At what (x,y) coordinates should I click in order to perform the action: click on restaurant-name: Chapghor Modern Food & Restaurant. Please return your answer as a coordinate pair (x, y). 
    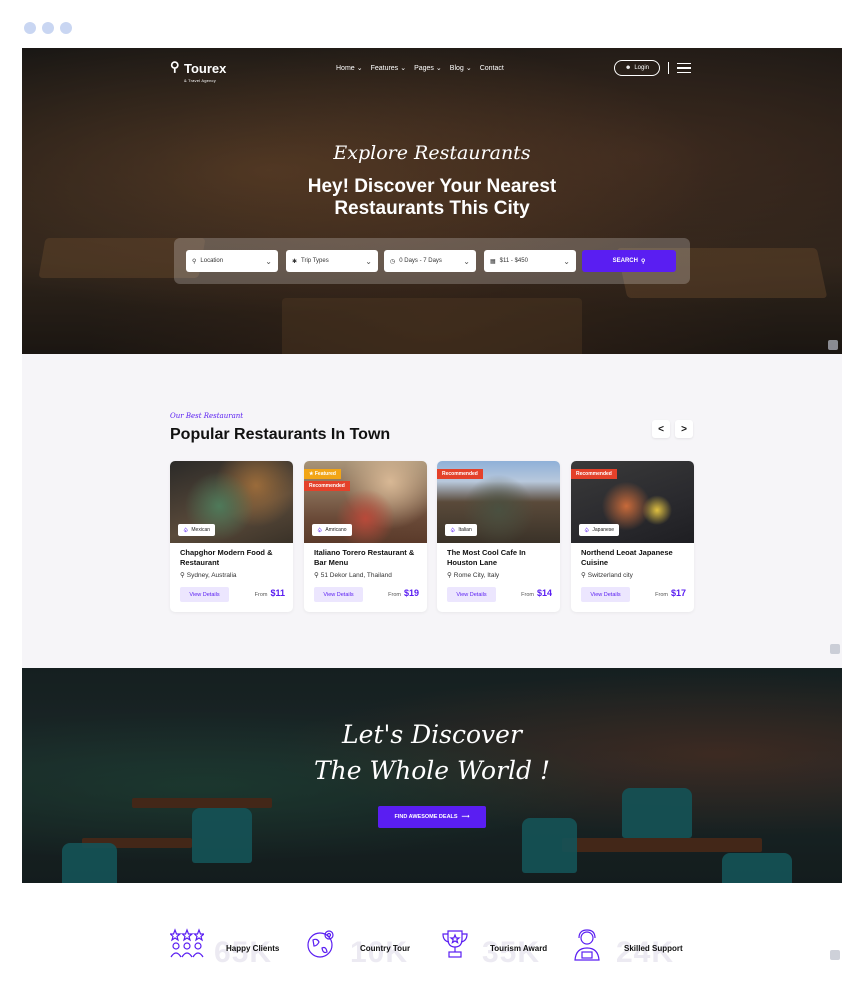
    Looking at the image, I should click on (234, 558).